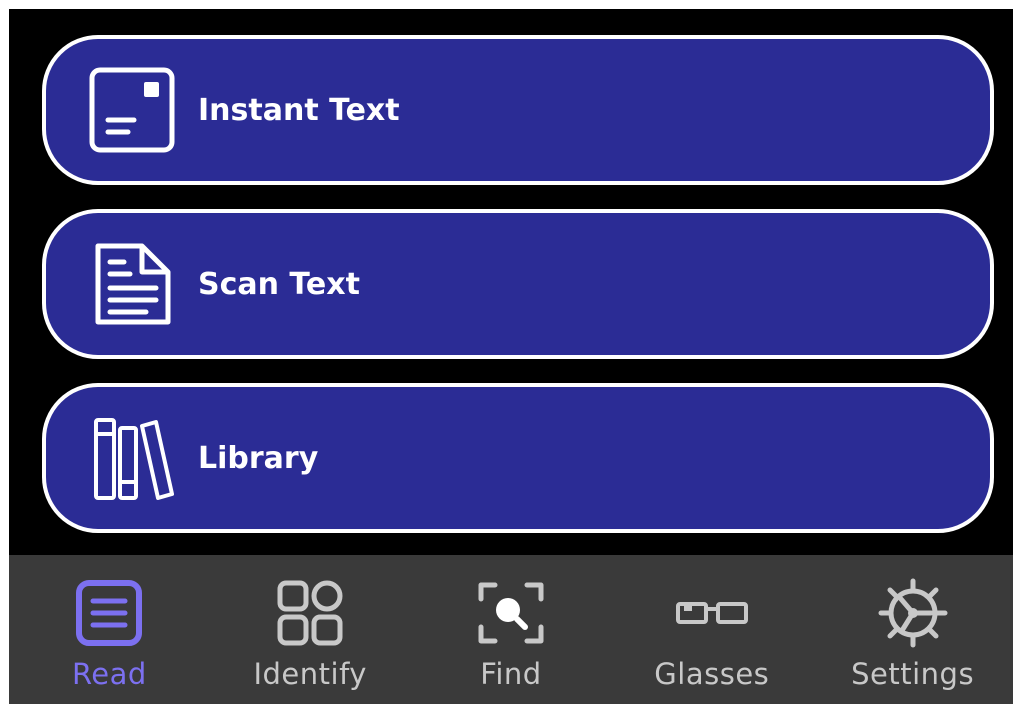 Image resolution: width=1013 pixels, height=704 pixels. What do you see at coordinates (310, 674) in the screenshot?
I see `tab-identify-label: Identify` at bounding box center [310, 674].